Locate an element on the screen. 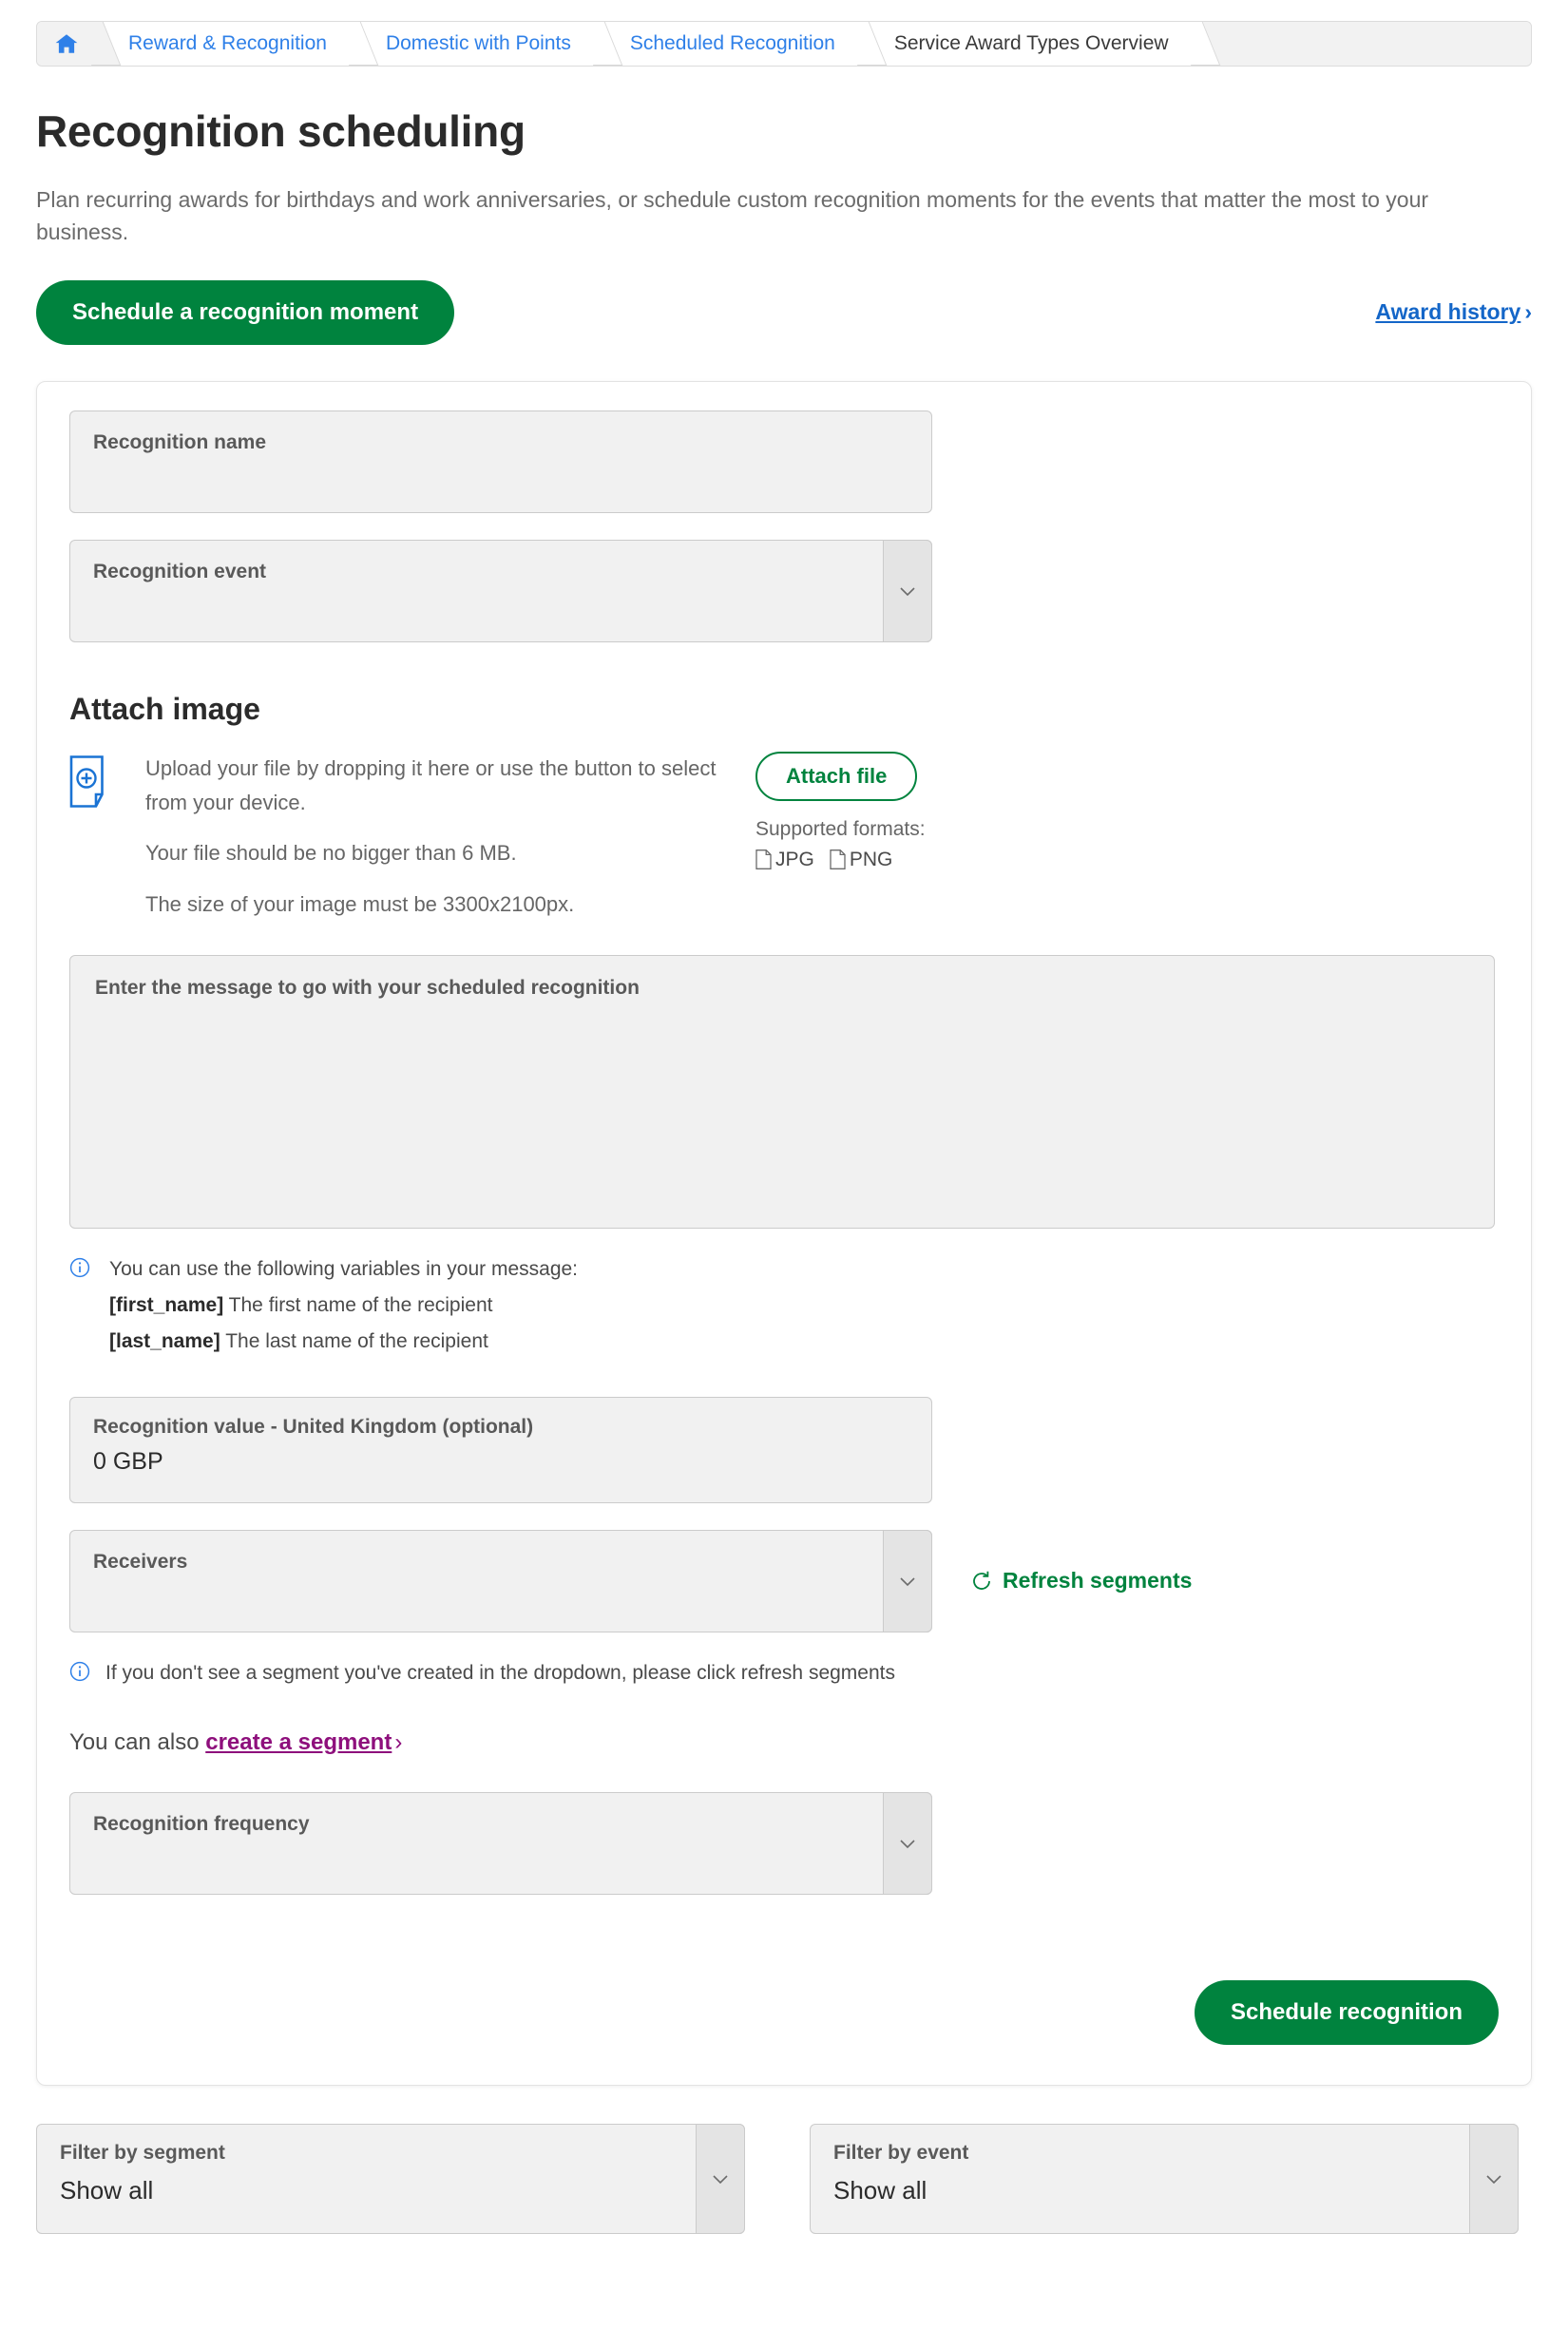 This screenshot has width=1568, height=2348. format-png: PNG is located at coordinates (862, 859).